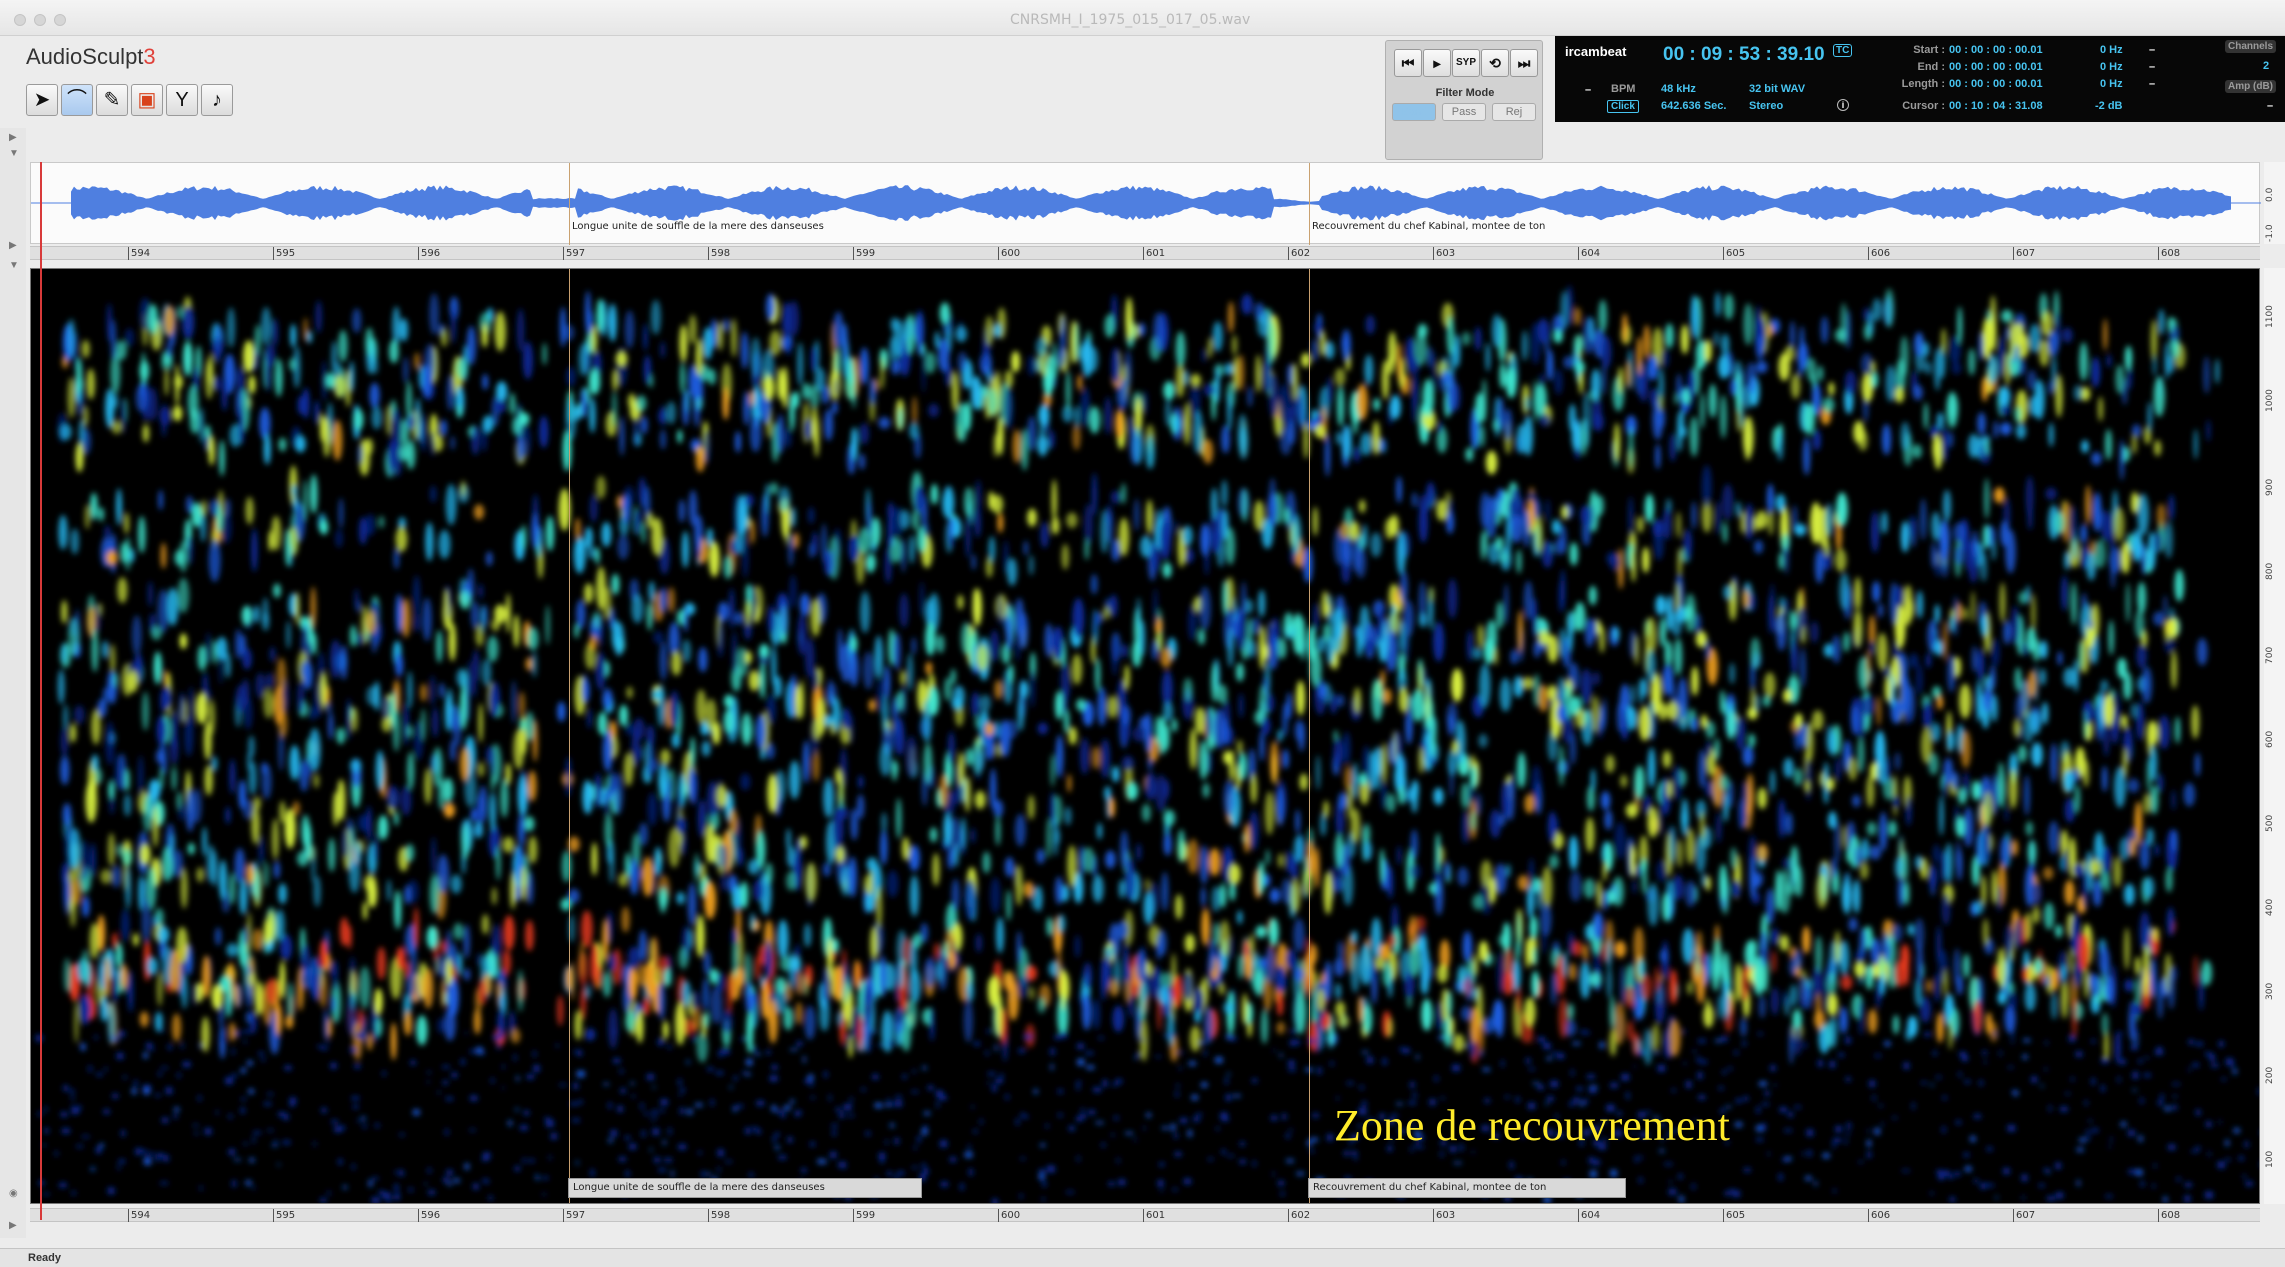 The image size is (2285, 1267). Describe the element at coordinates (2111, 84) in the screenshot. I see `length-hz: 0 Hz` at that location.